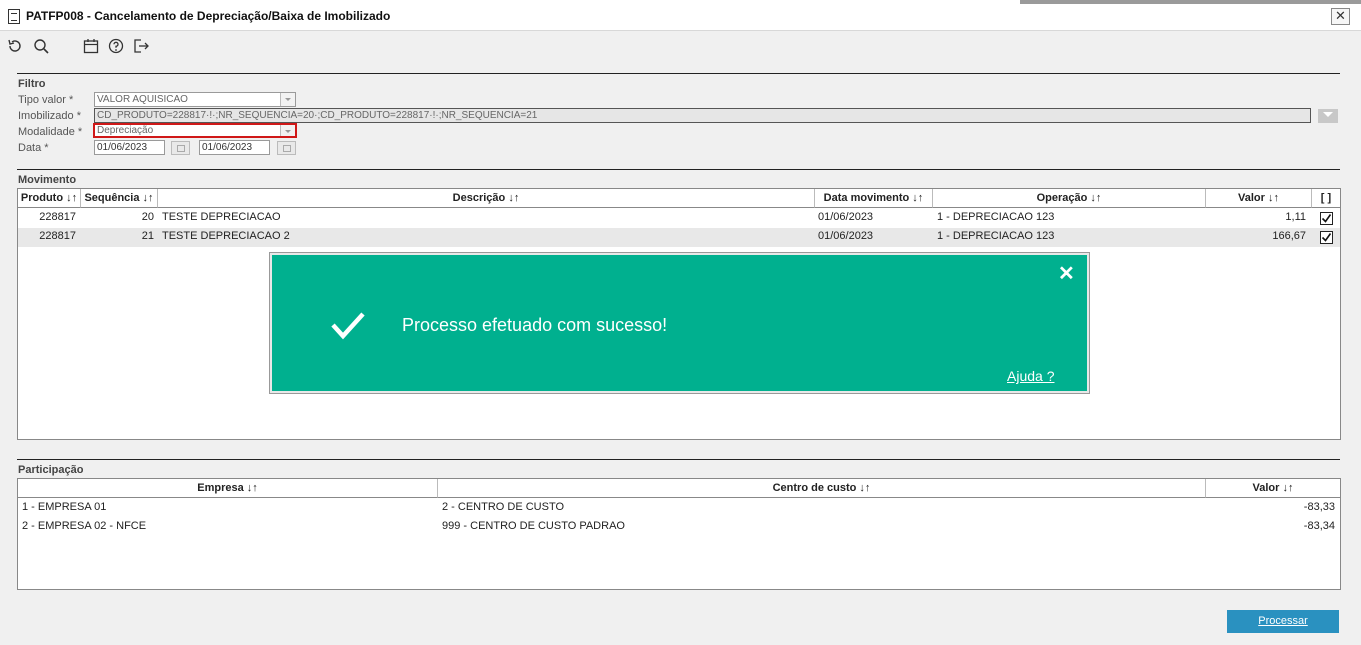 This screenshot has height=645, width=1361. What do you see at coordinates (125, 130) in the screenshot?
I see `modalidade-value: Depreciação` at bounding box center [125, 130].